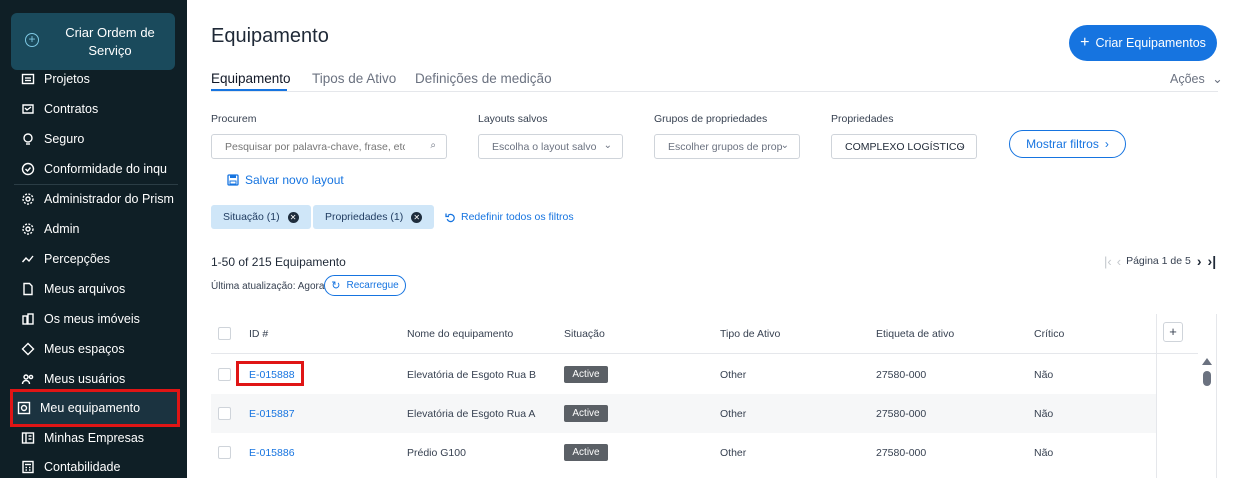 This screenshot has height=478, width=1242. I want to click on last-page-icon: ›|, so click(1212, 261).